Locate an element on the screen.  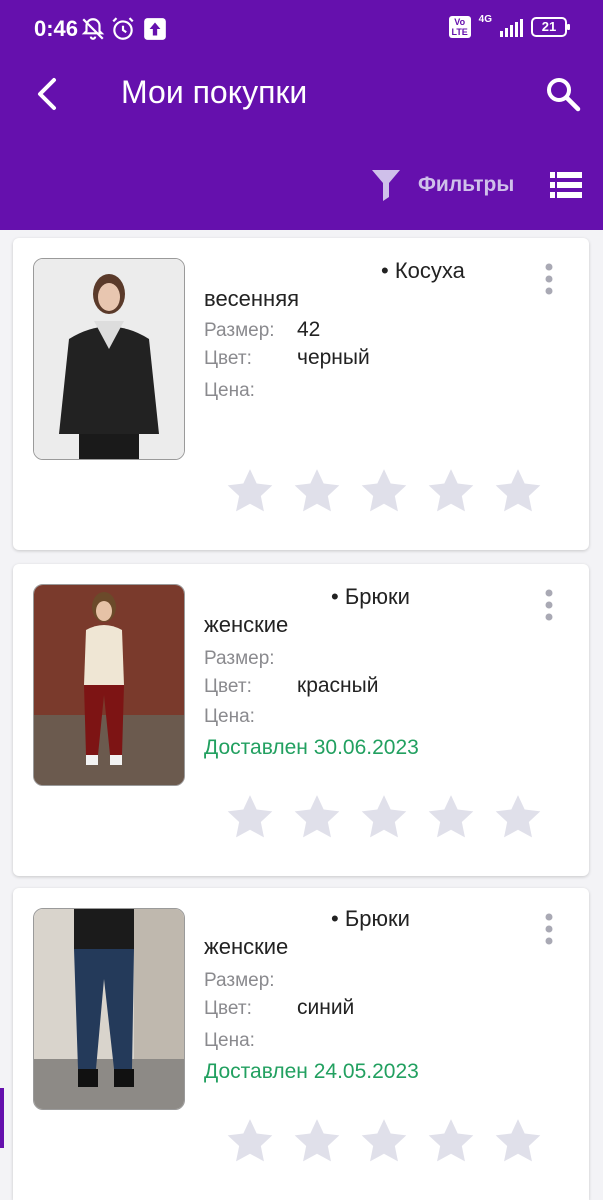
scroll-indicator is located at coordinates (2, 1118).